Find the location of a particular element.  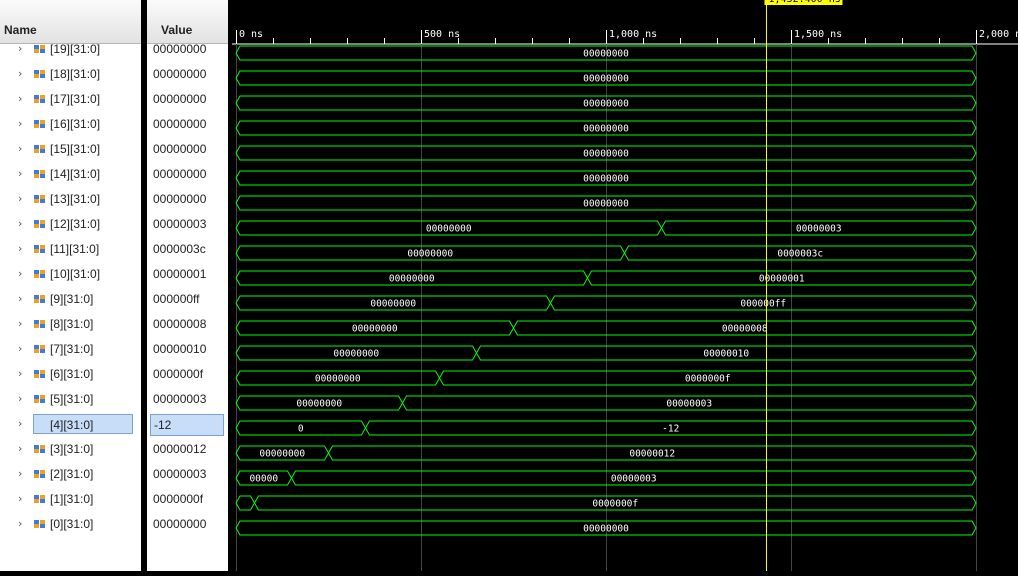

signal-row: › [15][31:0] is located at coordinates (70, 150).